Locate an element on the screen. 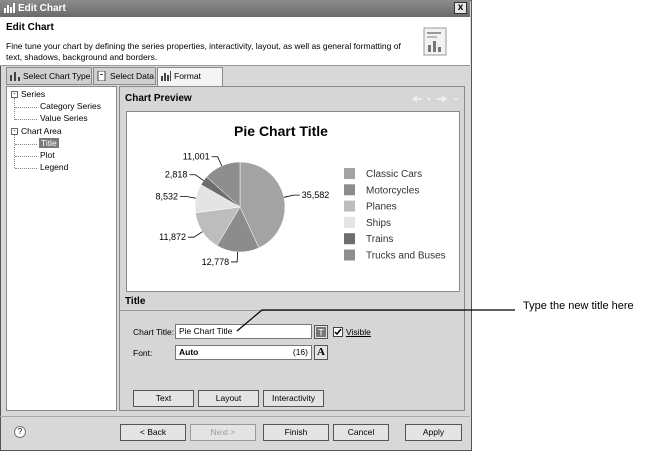  tab-format-chart: Format Chart is located at coordinates (190, 82).